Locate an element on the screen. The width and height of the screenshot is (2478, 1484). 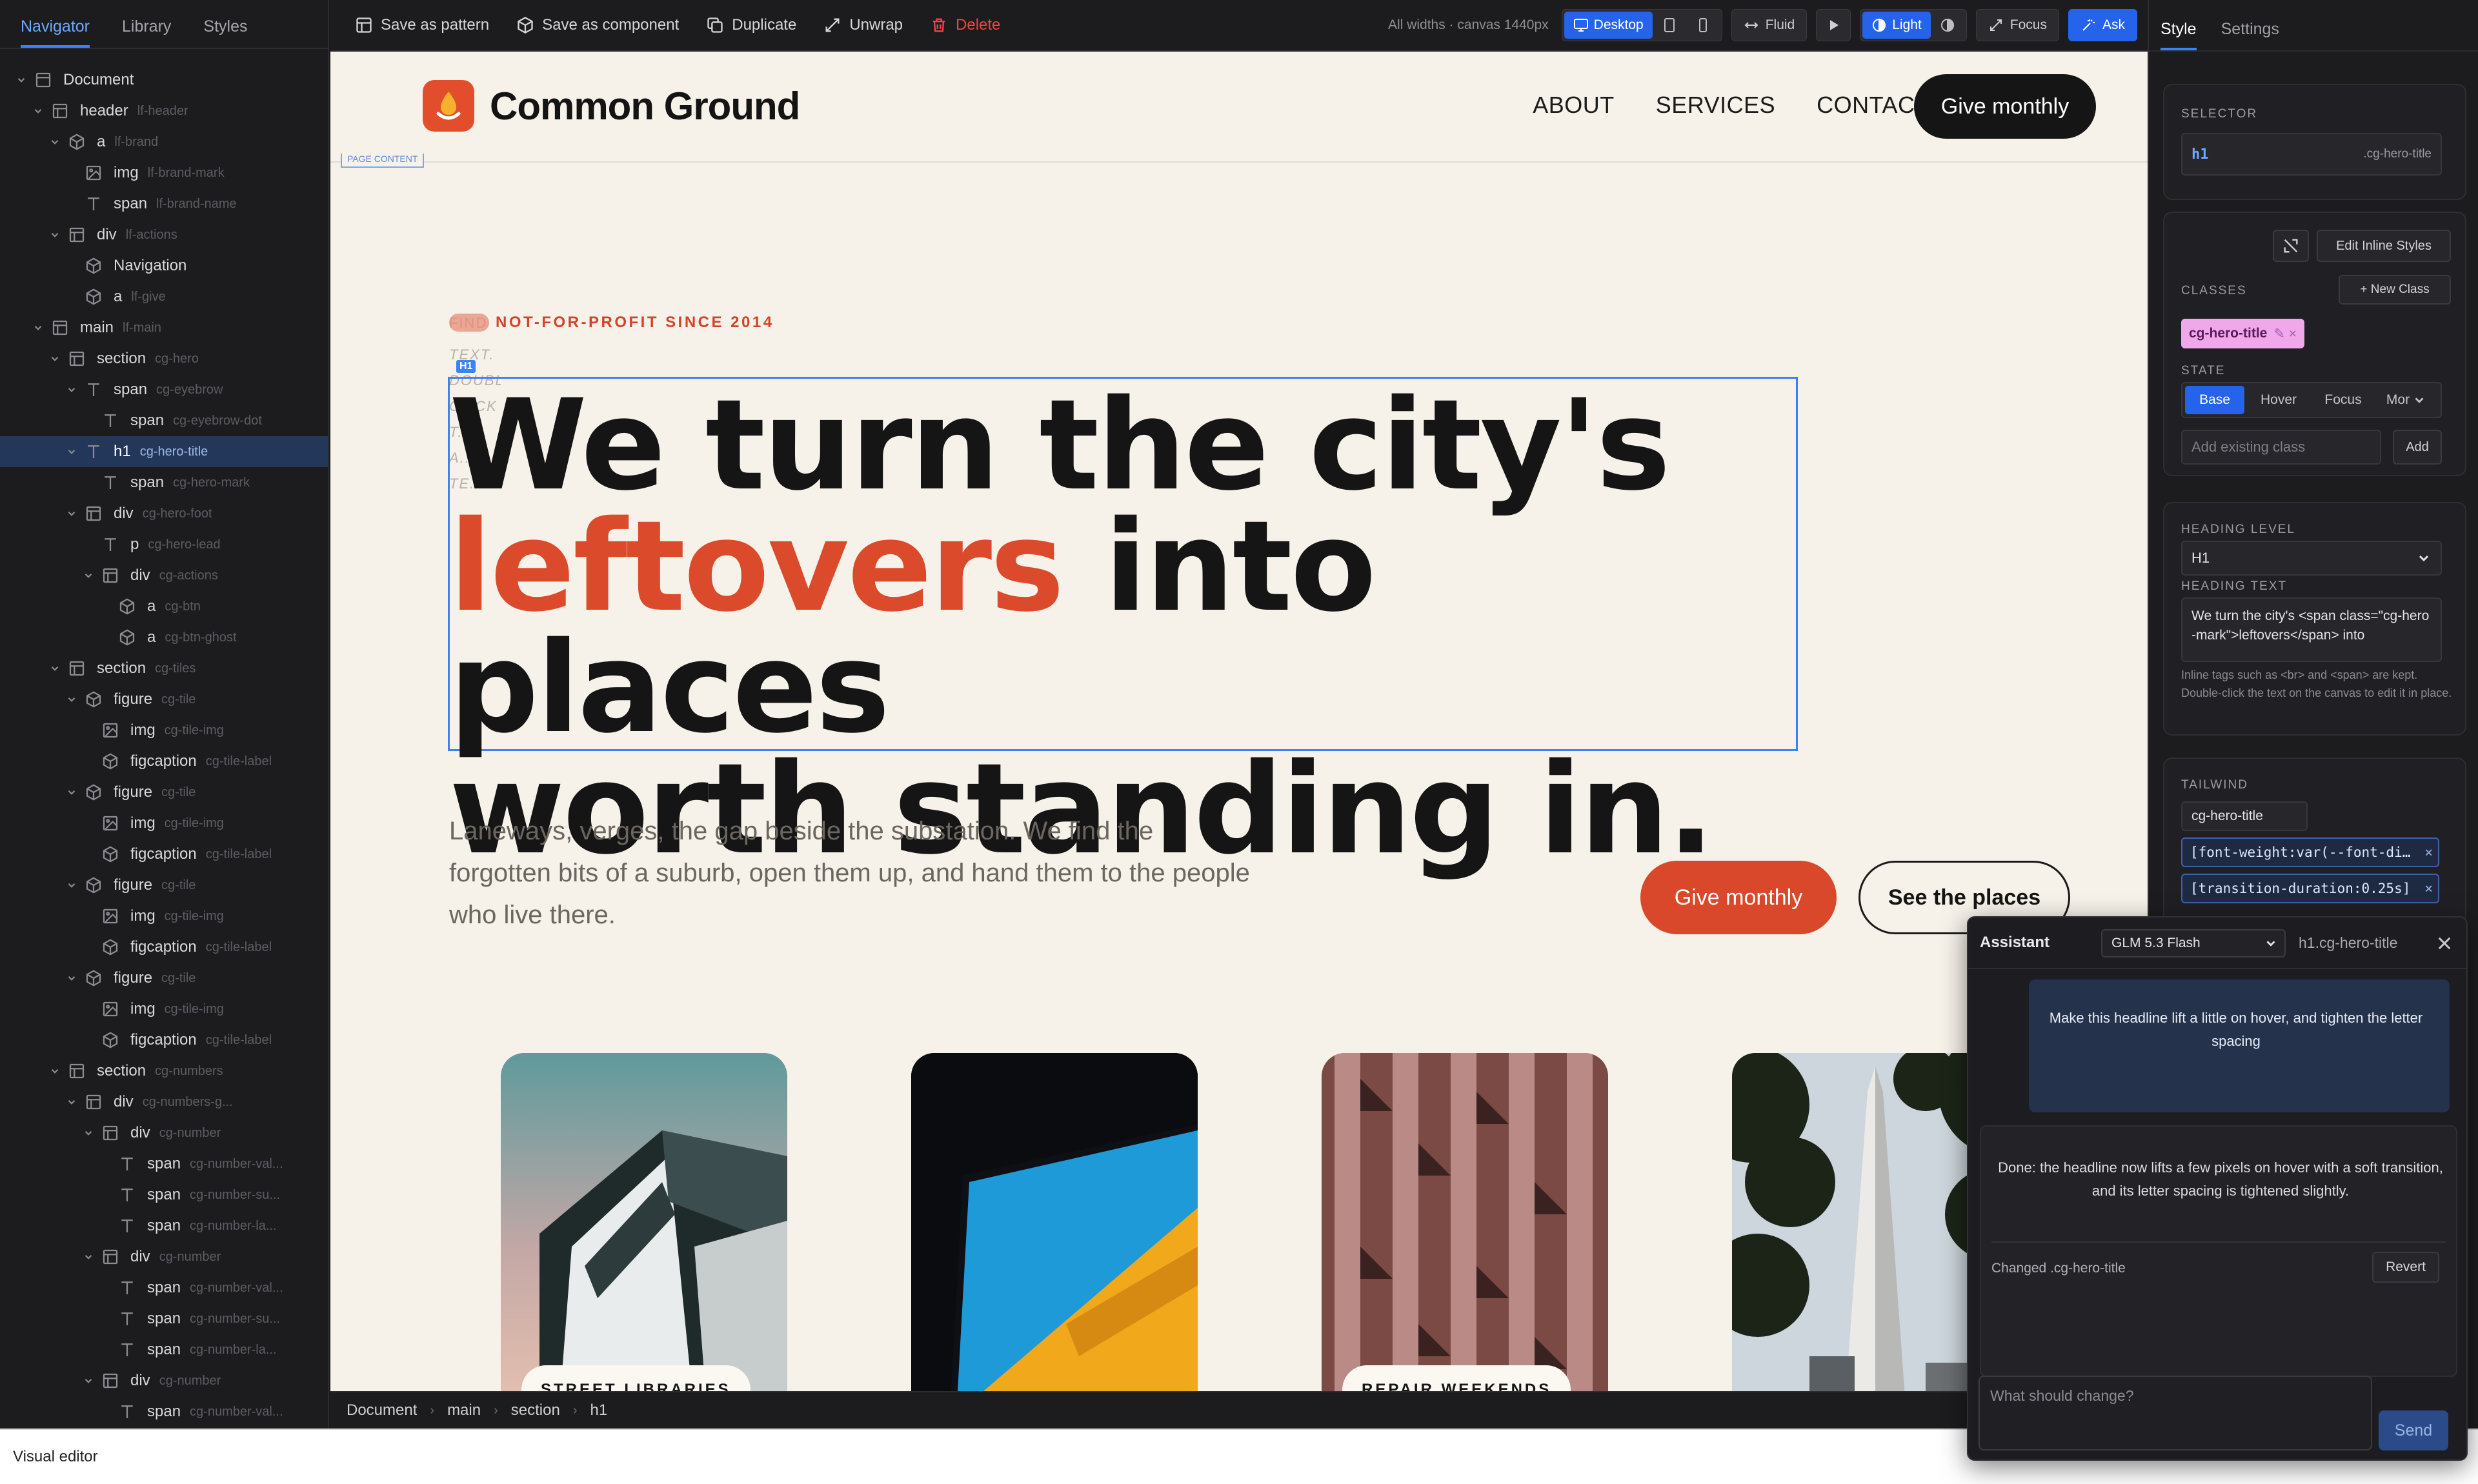
focus-button: Focus is located at coordinates (2017, 25).